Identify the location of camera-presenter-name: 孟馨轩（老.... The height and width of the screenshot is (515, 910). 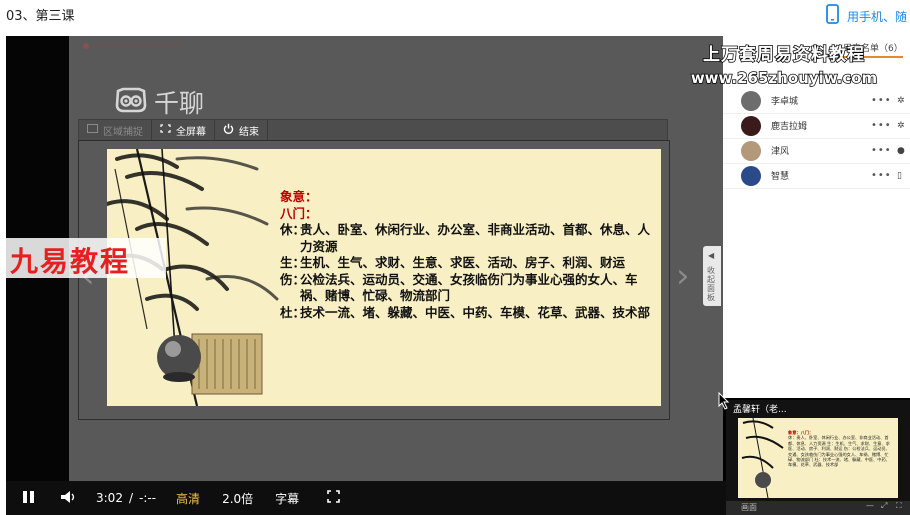
(760, 410).